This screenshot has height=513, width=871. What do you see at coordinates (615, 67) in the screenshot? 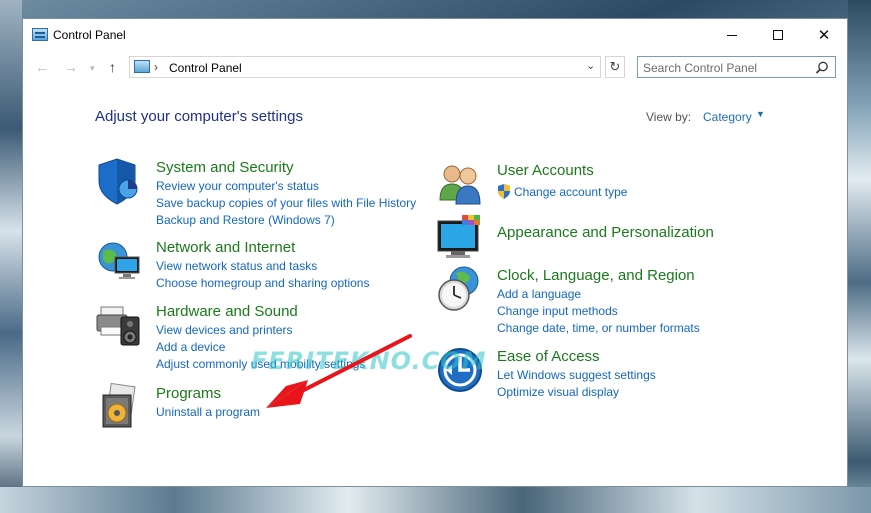
I see `refresh-icon: ↻` at bounding box center [615, 67].